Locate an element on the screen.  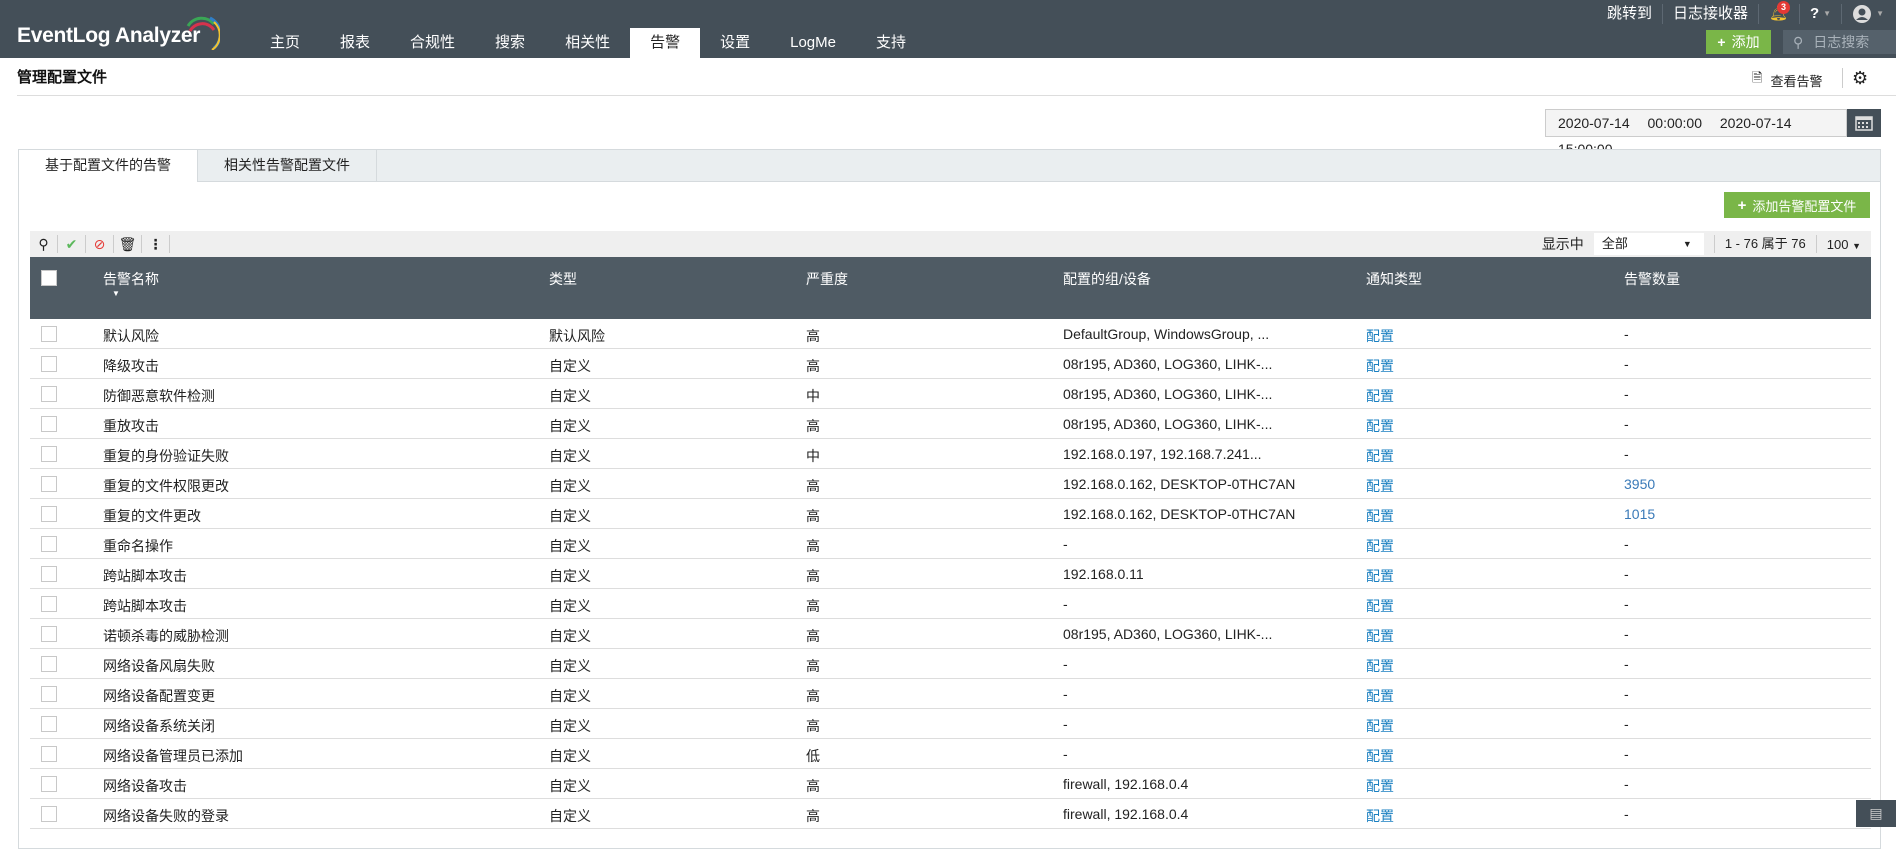
select-all-checkbox is located at coordinates (49, 278).